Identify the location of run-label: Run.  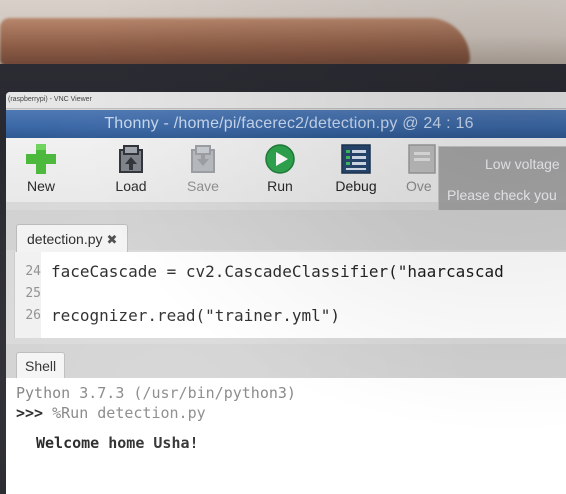
(280, 186).